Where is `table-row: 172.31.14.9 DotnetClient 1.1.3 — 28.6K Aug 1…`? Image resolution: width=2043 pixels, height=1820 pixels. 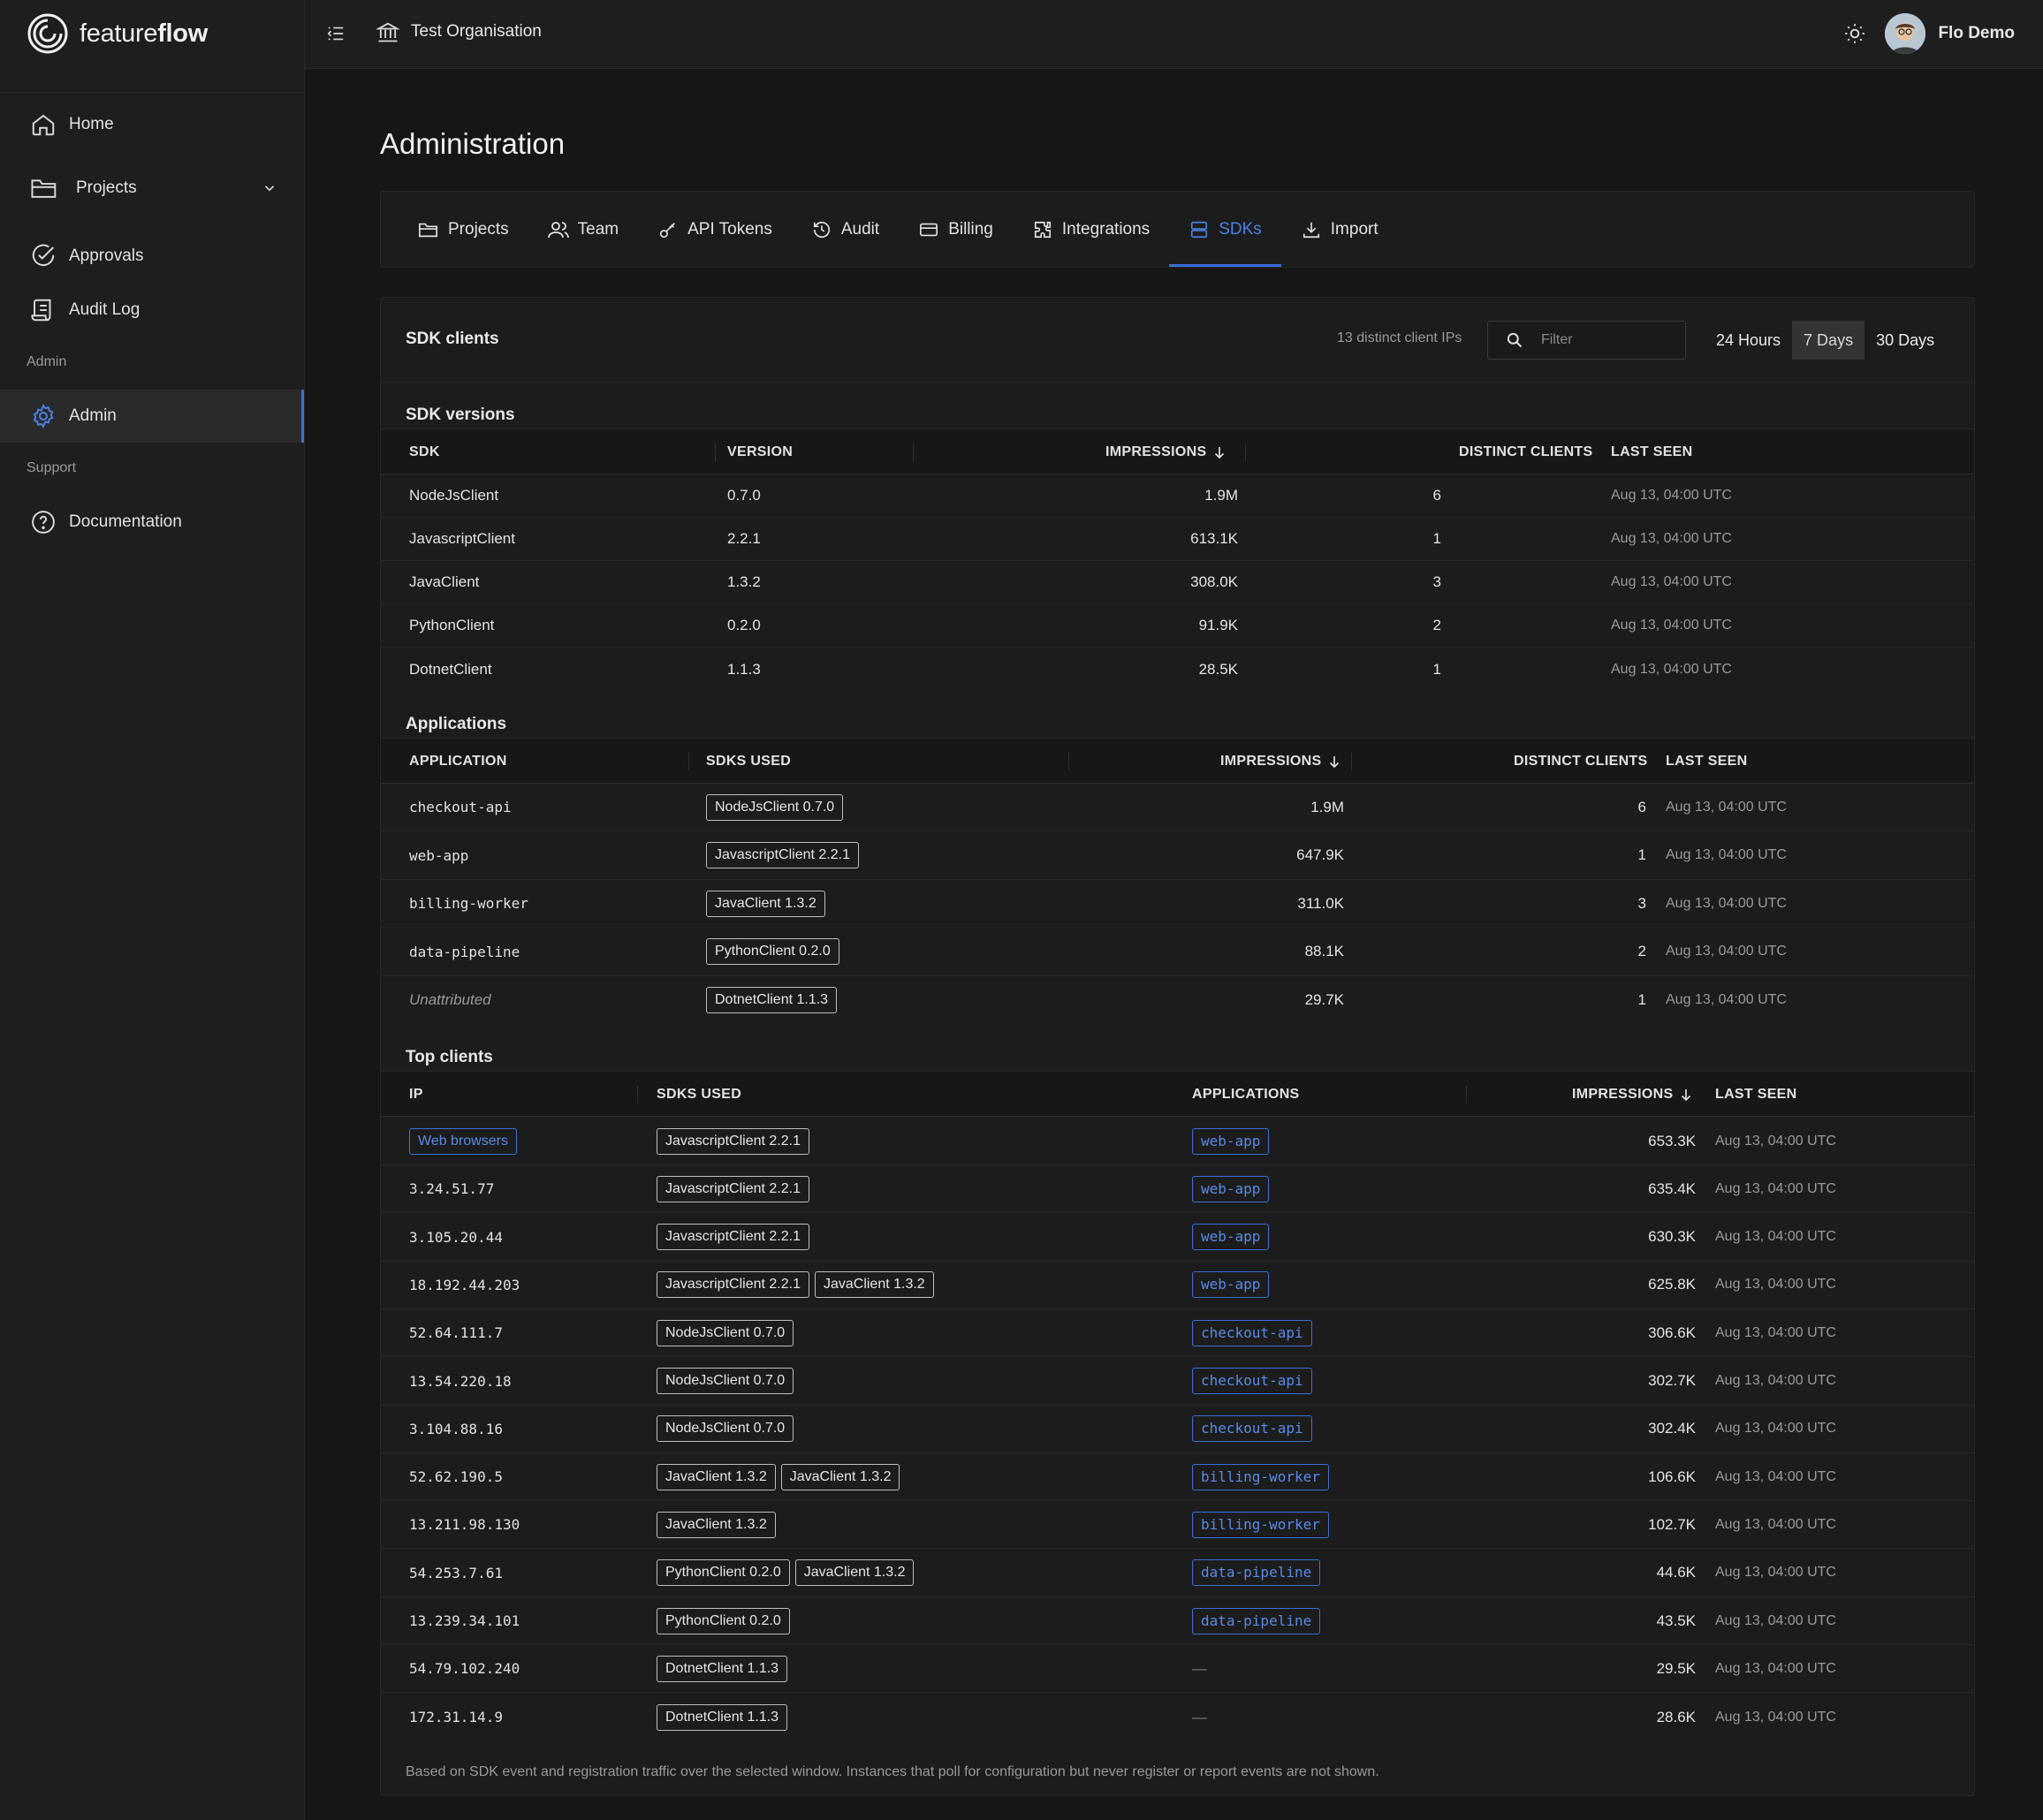 table-row: 172.31.14.9 DotnetClient 1.1.3 — 28.6K Aug 1… is located at coordinates (1177, 1717).